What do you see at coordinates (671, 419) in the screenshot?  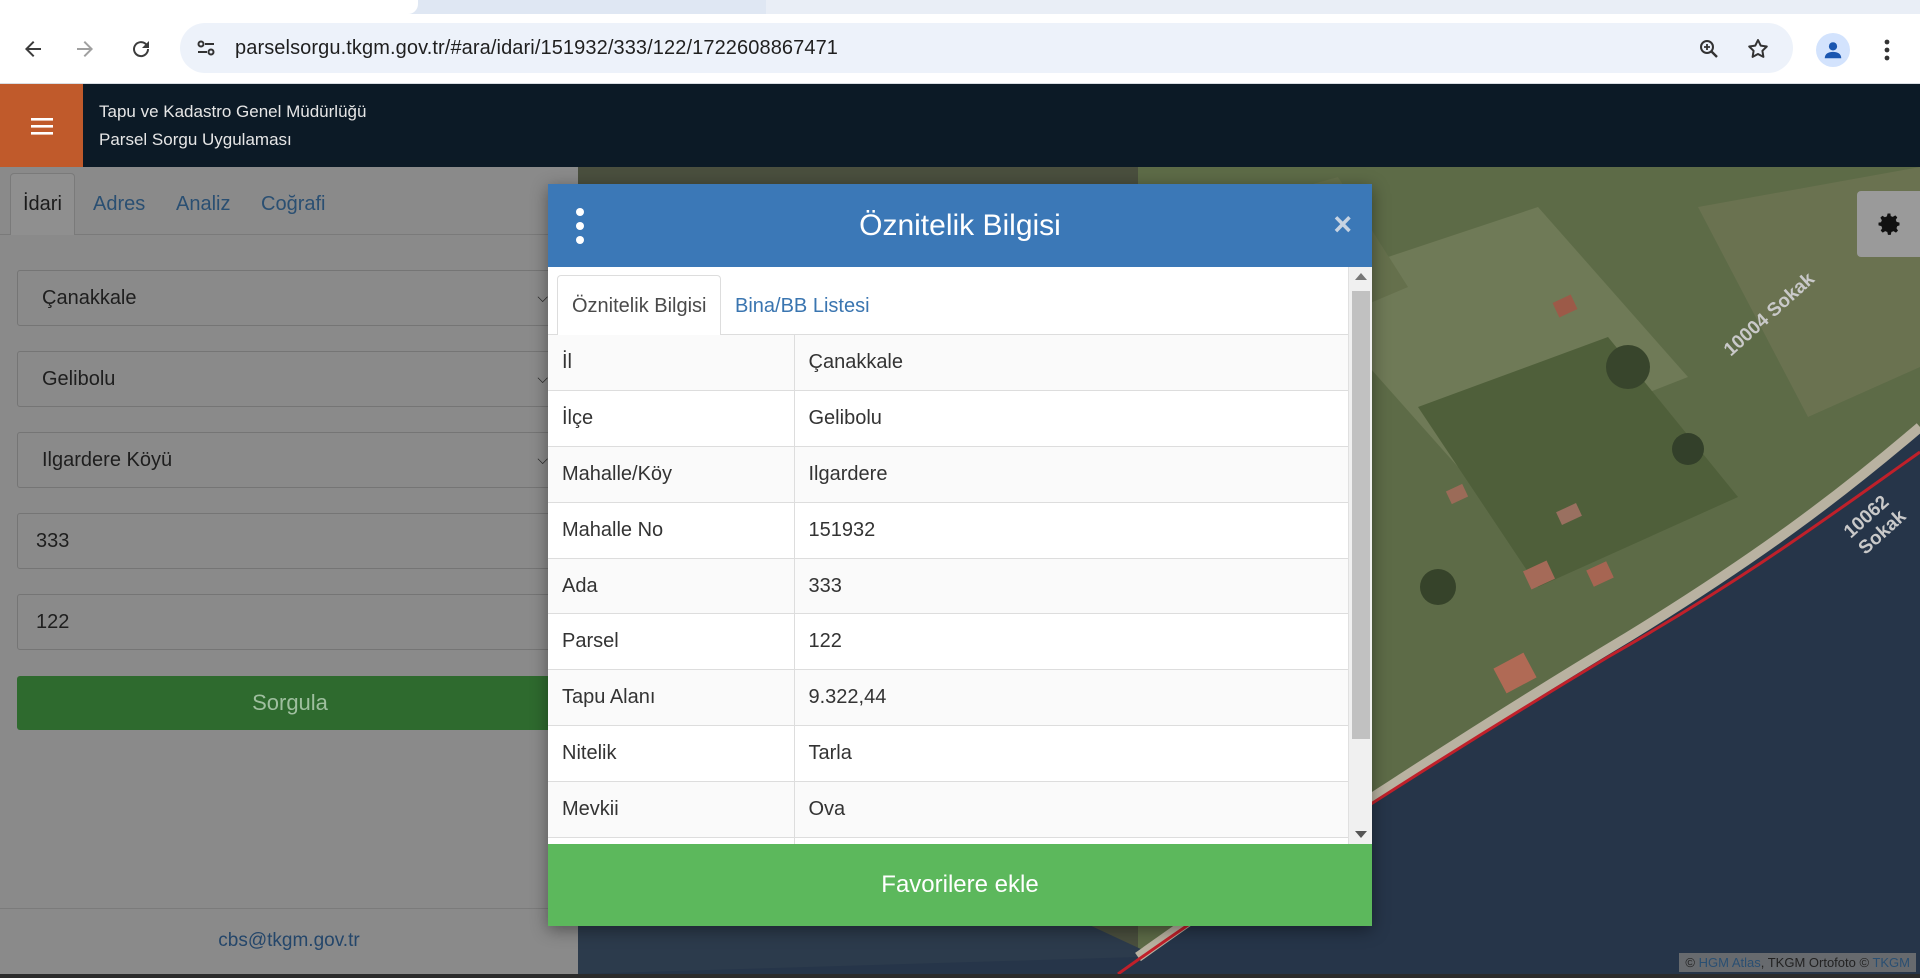 I see `attribute-key: İlçe` at bounding box center [671, 419].